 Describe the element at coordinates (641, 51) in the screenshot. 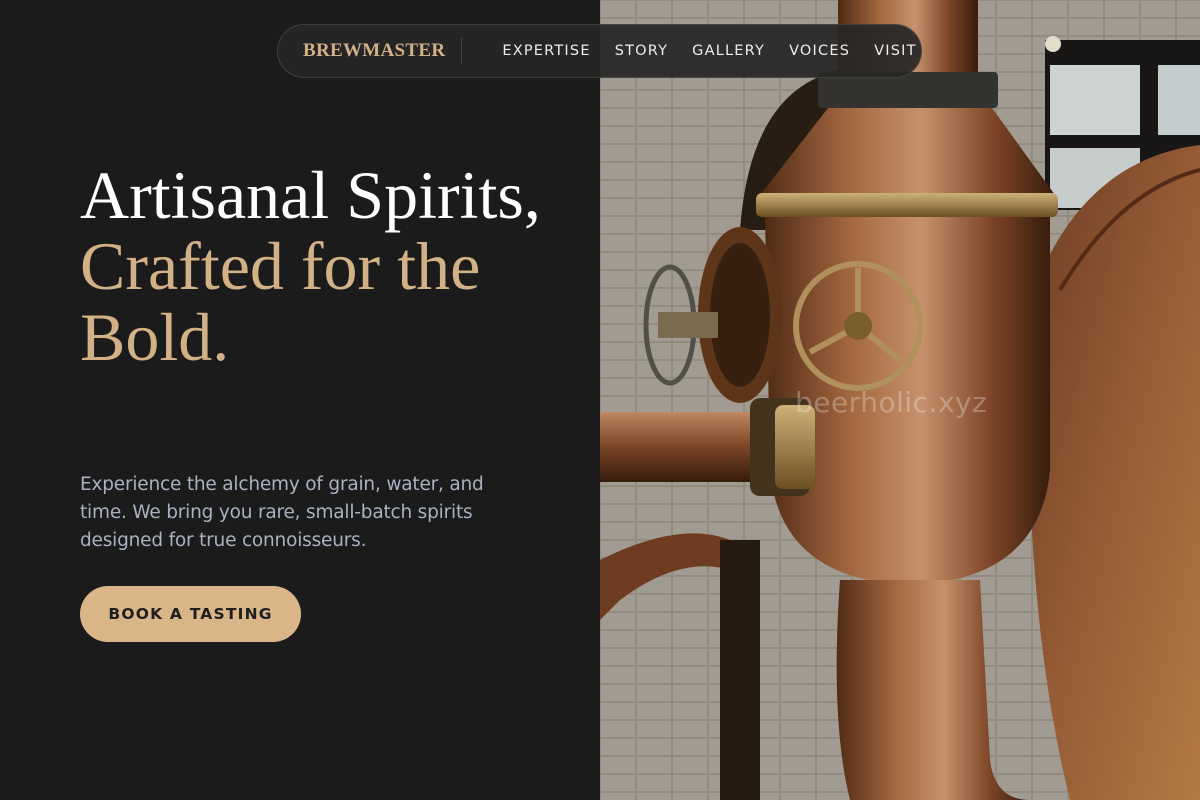

I see `nav-link-story: STORY` at that location.